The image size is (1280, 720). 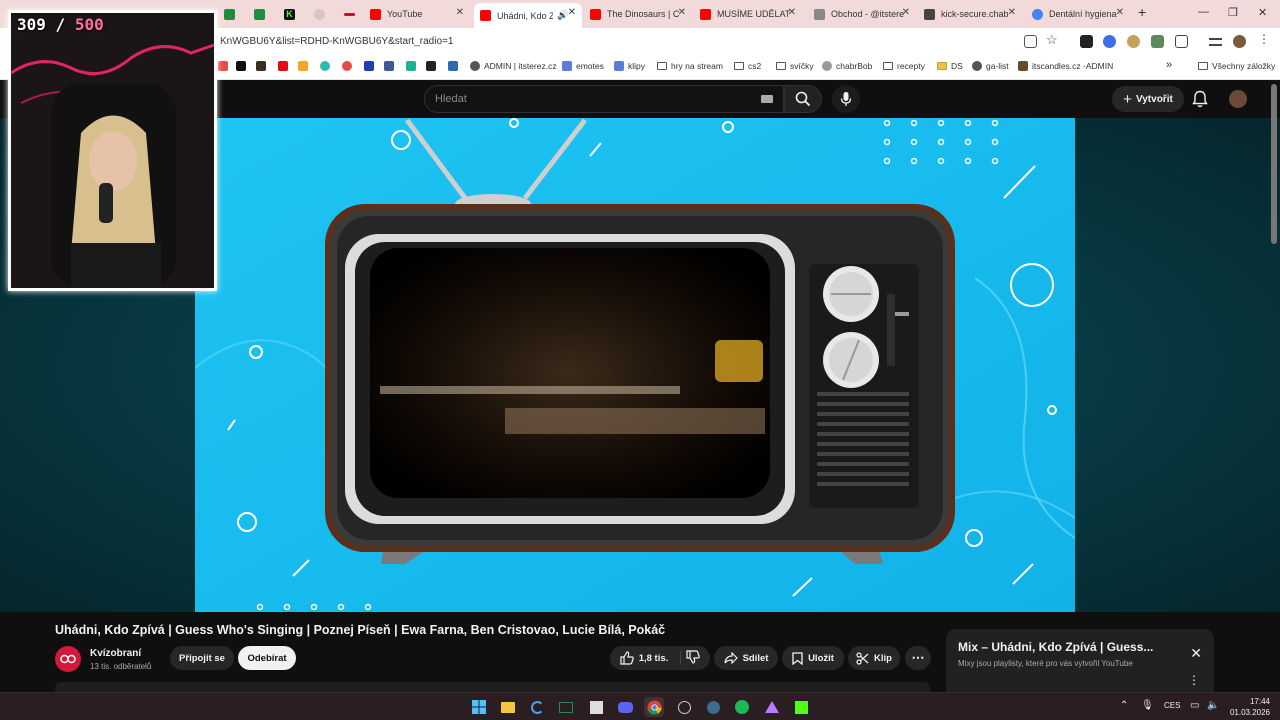 What do you see at coordinates (813, 658) in the screenshot?
I see `save-button: Uložit` at bounding box center [813, 658].